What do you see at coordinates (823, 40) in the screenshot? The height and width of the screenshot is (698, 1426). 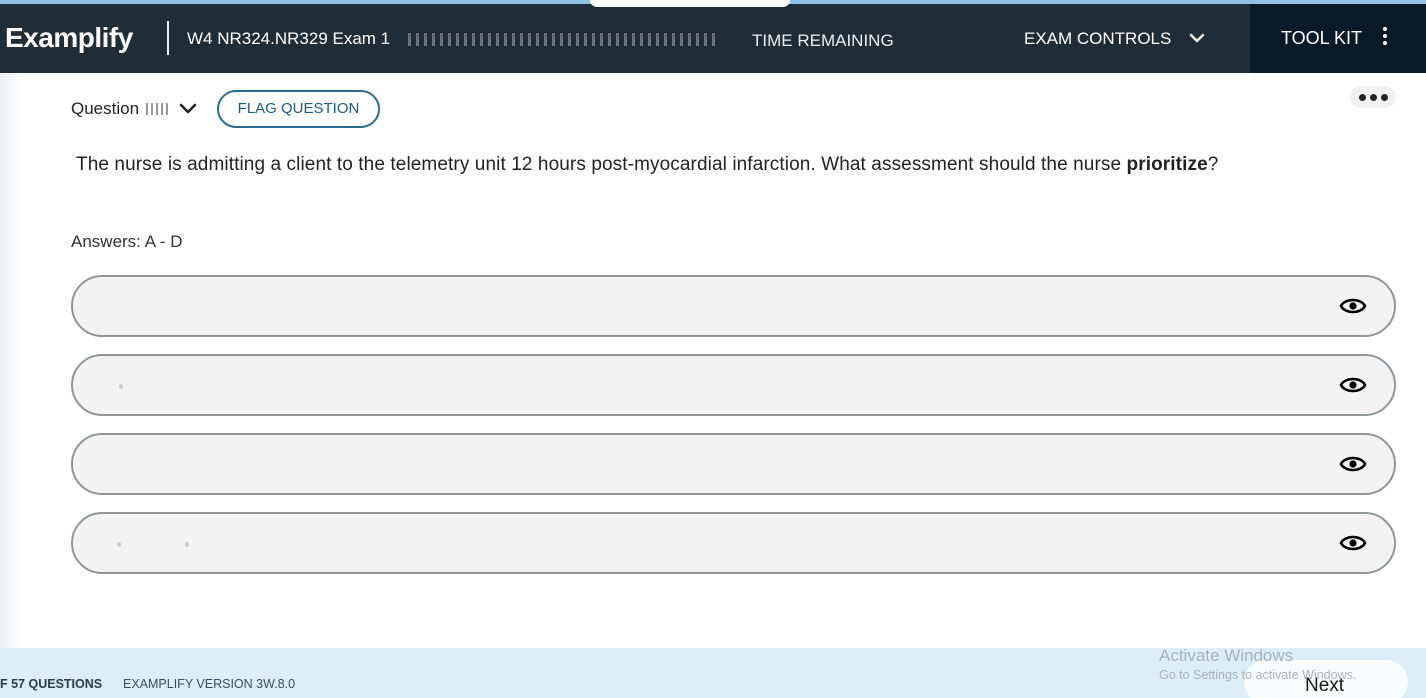 I see `time-remaining-label: TIME REMAINING` at bounding box center [823, 40].